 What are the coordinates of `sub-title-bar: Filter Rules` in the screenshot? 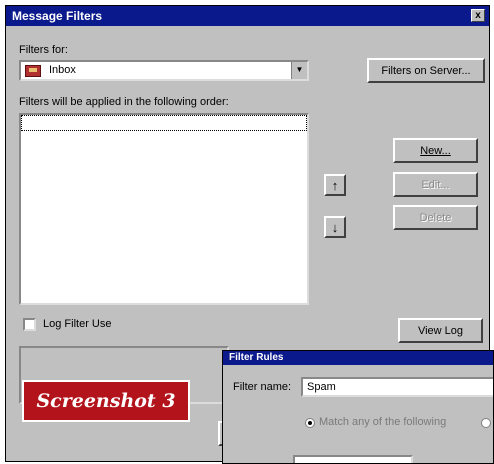 It's located at (358, 358).